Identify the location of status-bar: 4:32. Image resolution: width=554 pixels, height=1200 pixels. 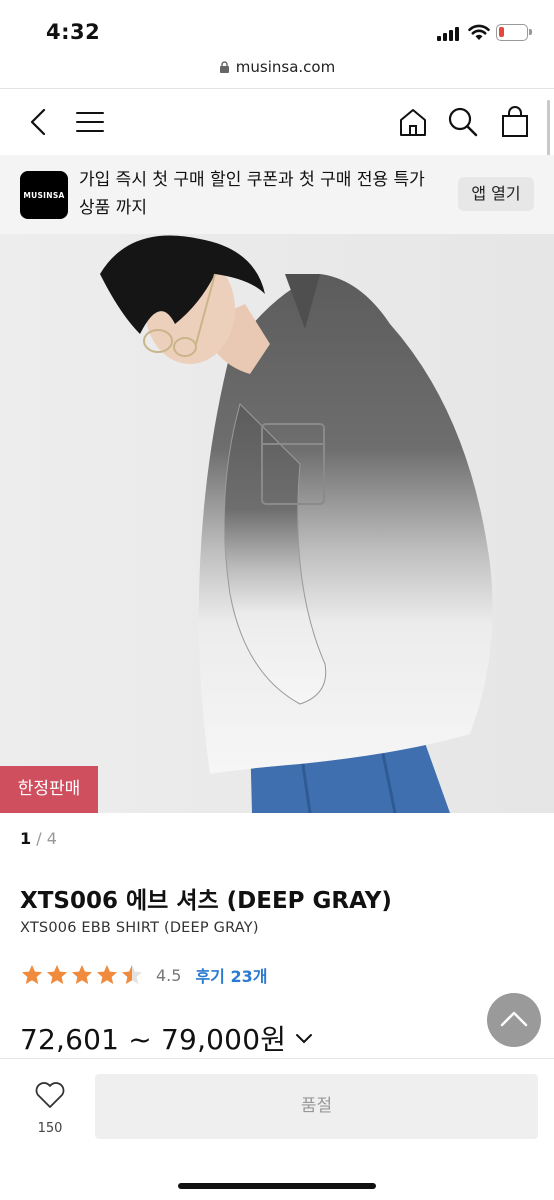
(277, 29).